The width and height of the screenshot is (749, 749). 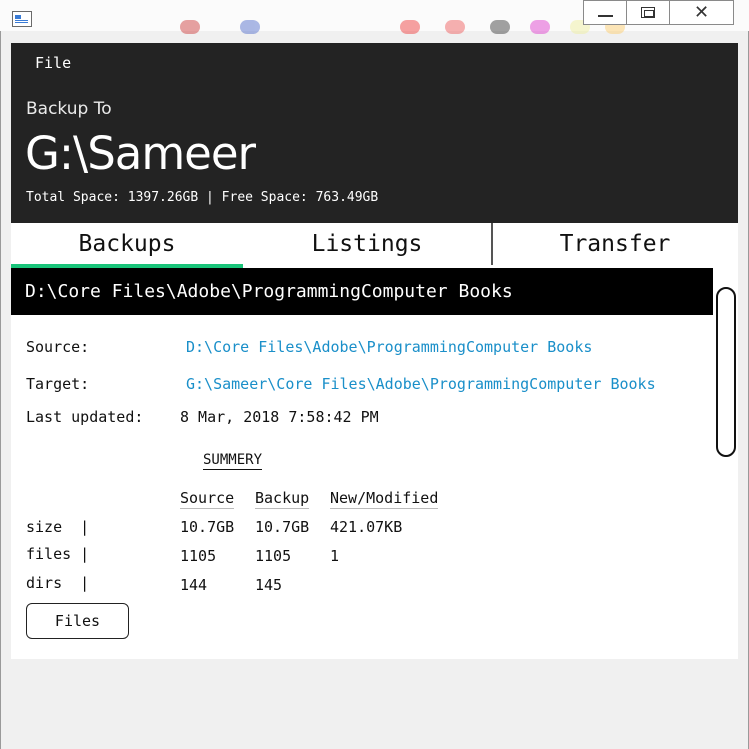 What do you see at coordinates (384, 499) in the screenshot?
I see `column-header-new-modified: New/Modified` at bounding box center [384, 499].